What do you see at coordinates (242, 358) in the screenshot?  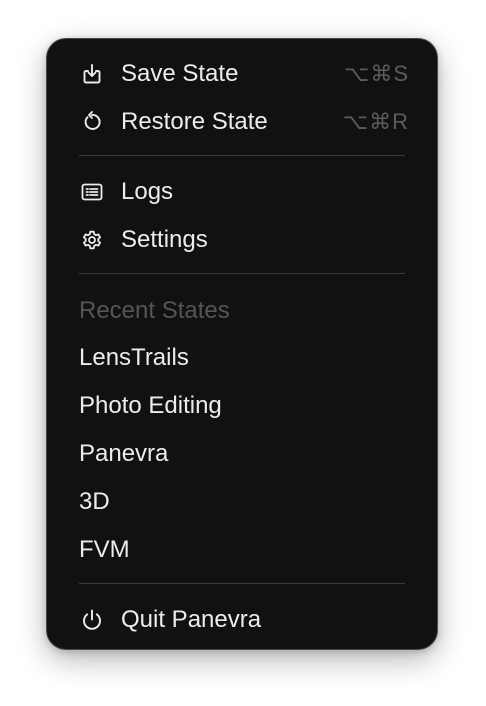 I see `recent-state-item: LensTrails` at bounding box center [242, 358].